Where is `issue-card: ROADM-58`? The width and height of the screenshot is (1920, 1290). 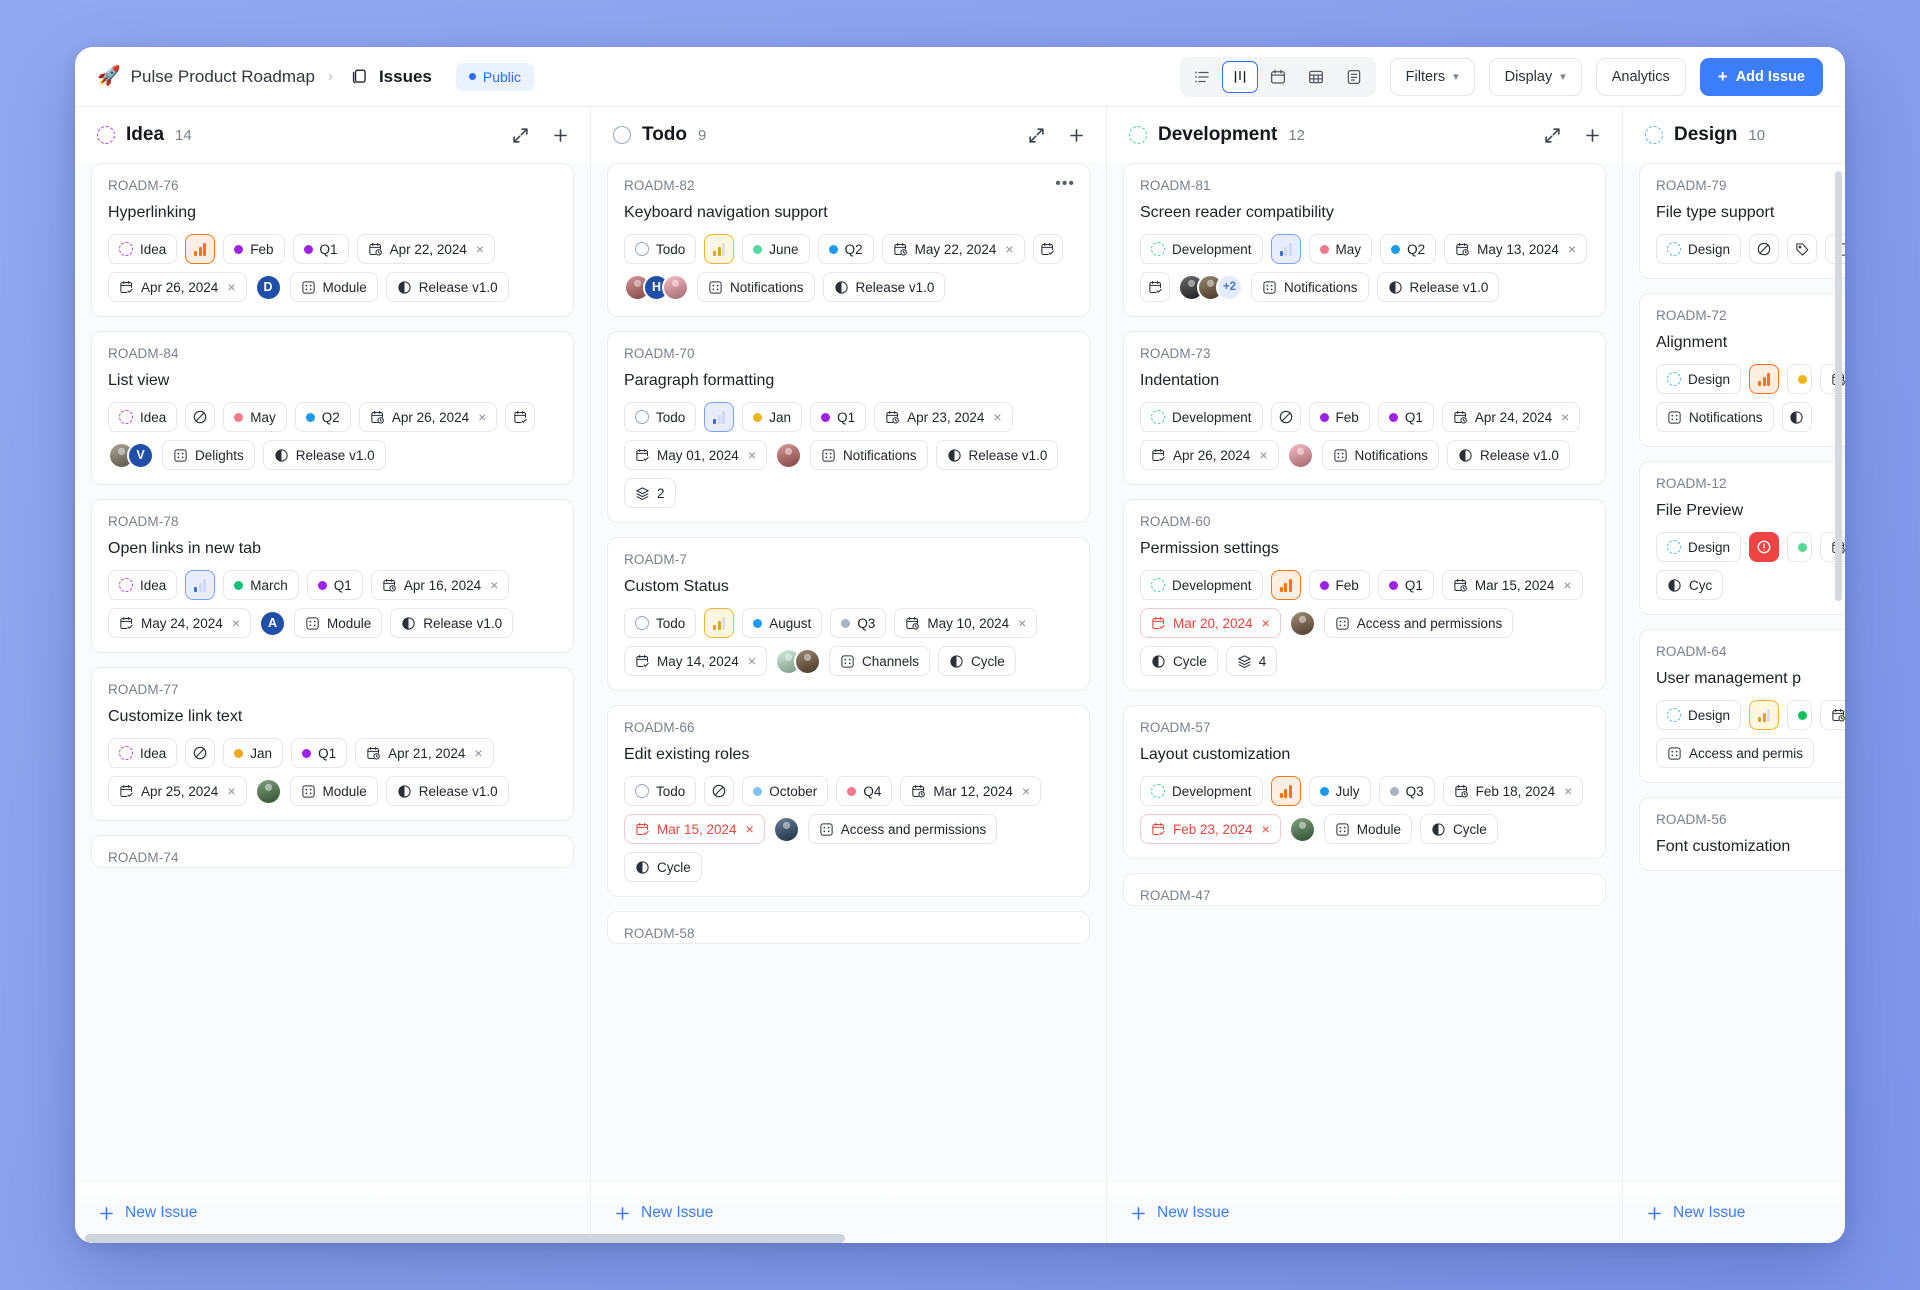 issue-card: ROADM-58 is located at coordinates (848, 927).